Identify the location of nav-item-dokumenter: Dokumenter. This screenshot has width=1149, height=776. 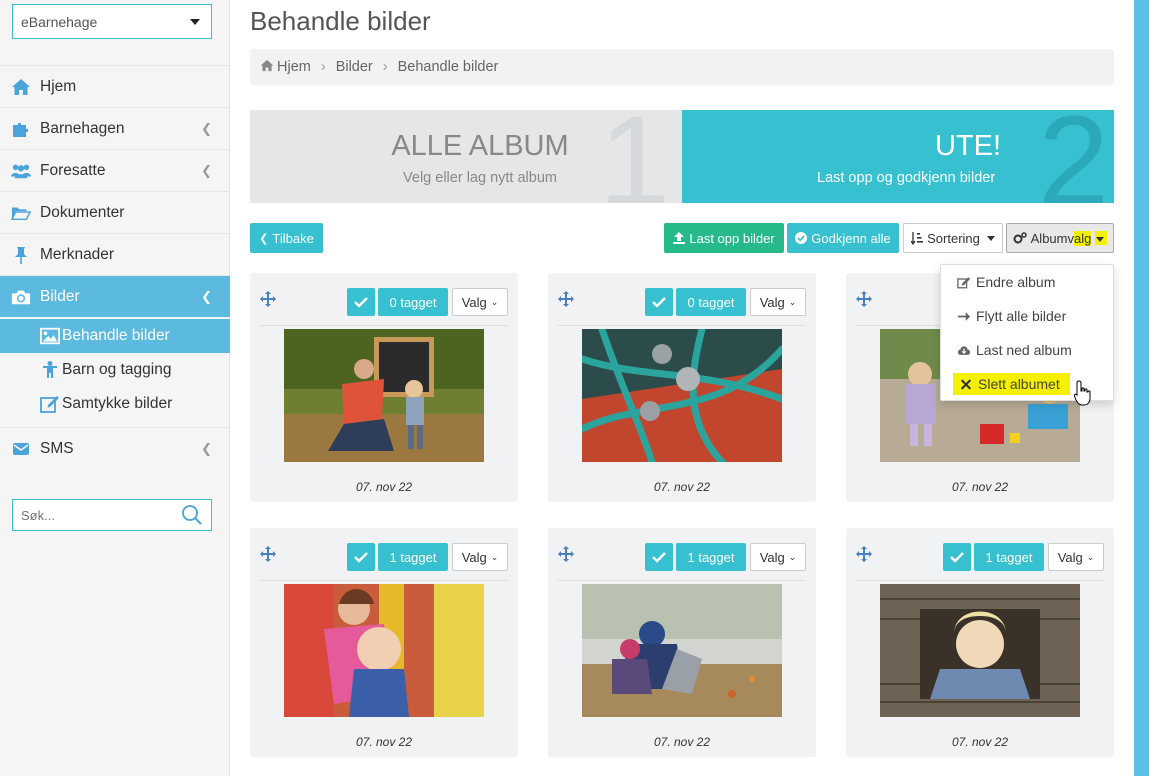
(115, 212).